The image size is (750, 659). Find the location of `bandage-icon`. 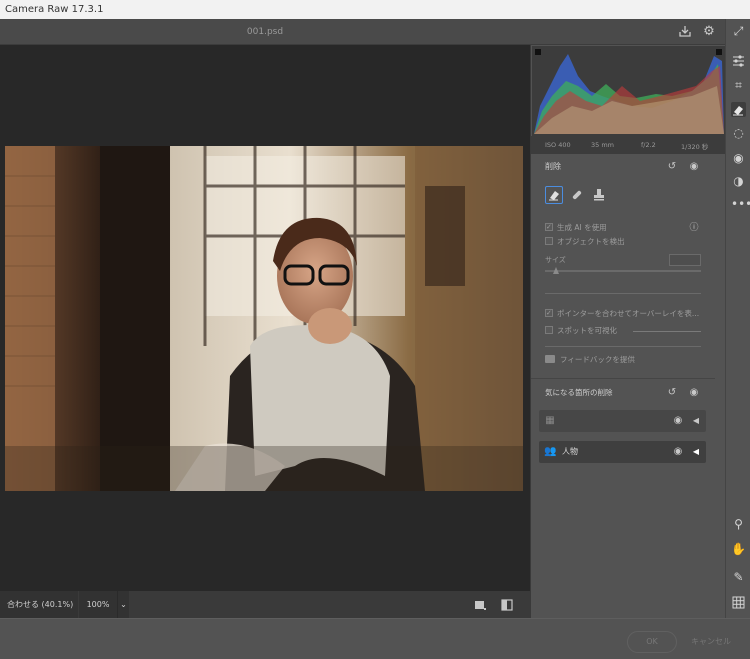

bandage-icon is located at coordinates (577, 195).